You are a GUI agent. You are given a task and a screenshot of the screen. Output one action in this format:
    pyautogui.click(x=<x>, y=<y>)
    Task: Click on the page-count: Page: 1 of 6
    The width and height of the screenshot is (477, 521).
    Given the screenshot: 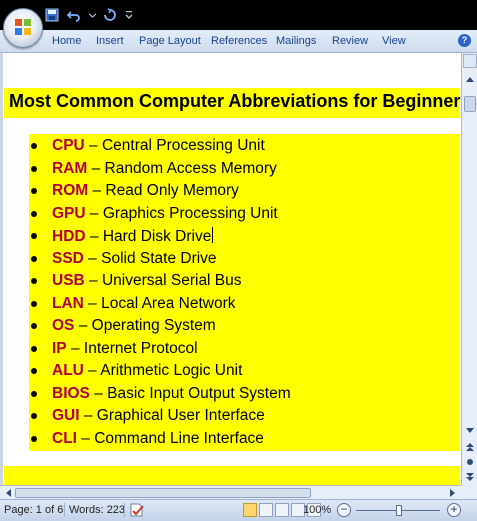 What is the action you would take?
    pyautogui.click(x=33, y=510)
    